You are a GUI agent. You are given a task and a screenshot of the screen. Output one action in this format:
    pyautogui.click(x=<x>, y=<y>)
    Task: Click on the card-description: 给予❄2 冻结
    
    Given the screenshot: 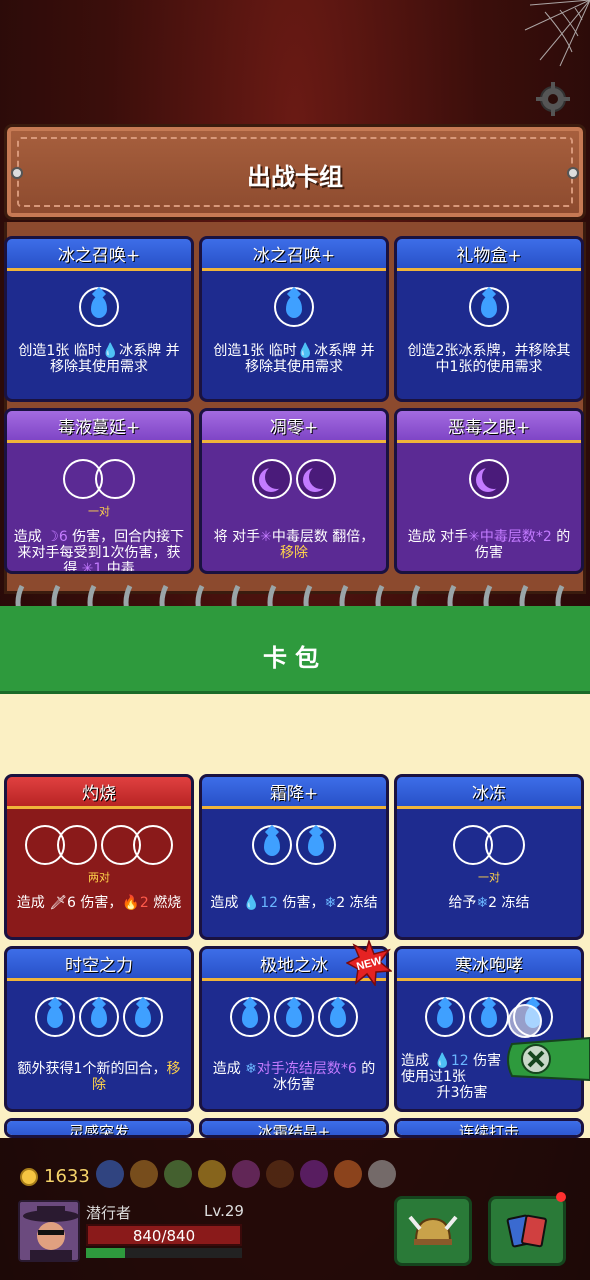 What is the action you would take?
    pyautogui.click(x=489, y=903)
    